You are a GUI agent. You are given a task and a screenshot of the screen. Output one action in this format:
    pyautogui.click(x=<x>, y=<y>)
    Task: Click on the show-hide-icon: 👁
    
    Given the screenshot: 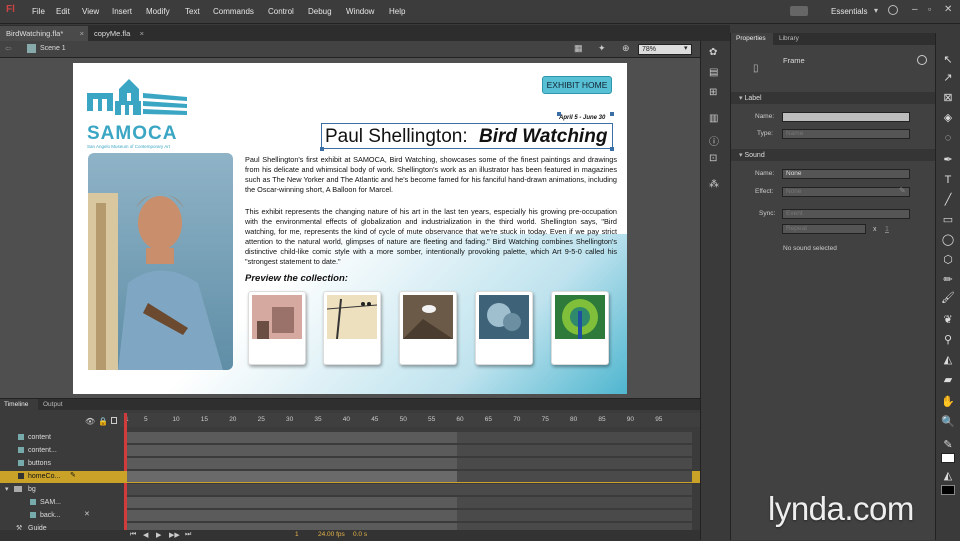 What is the action you would take?
    pyautogui.click(x=90, y=421)
    